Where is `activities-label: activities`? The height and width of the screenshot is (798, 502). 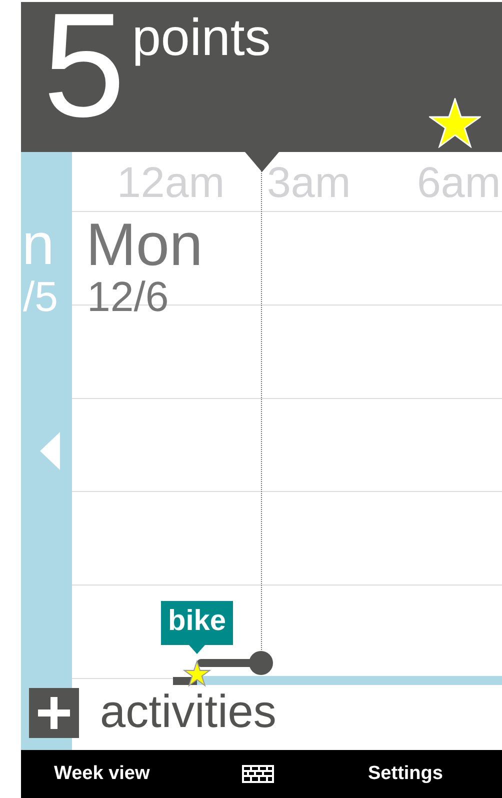 activities-label: activities is located at coordinates (188, 713).